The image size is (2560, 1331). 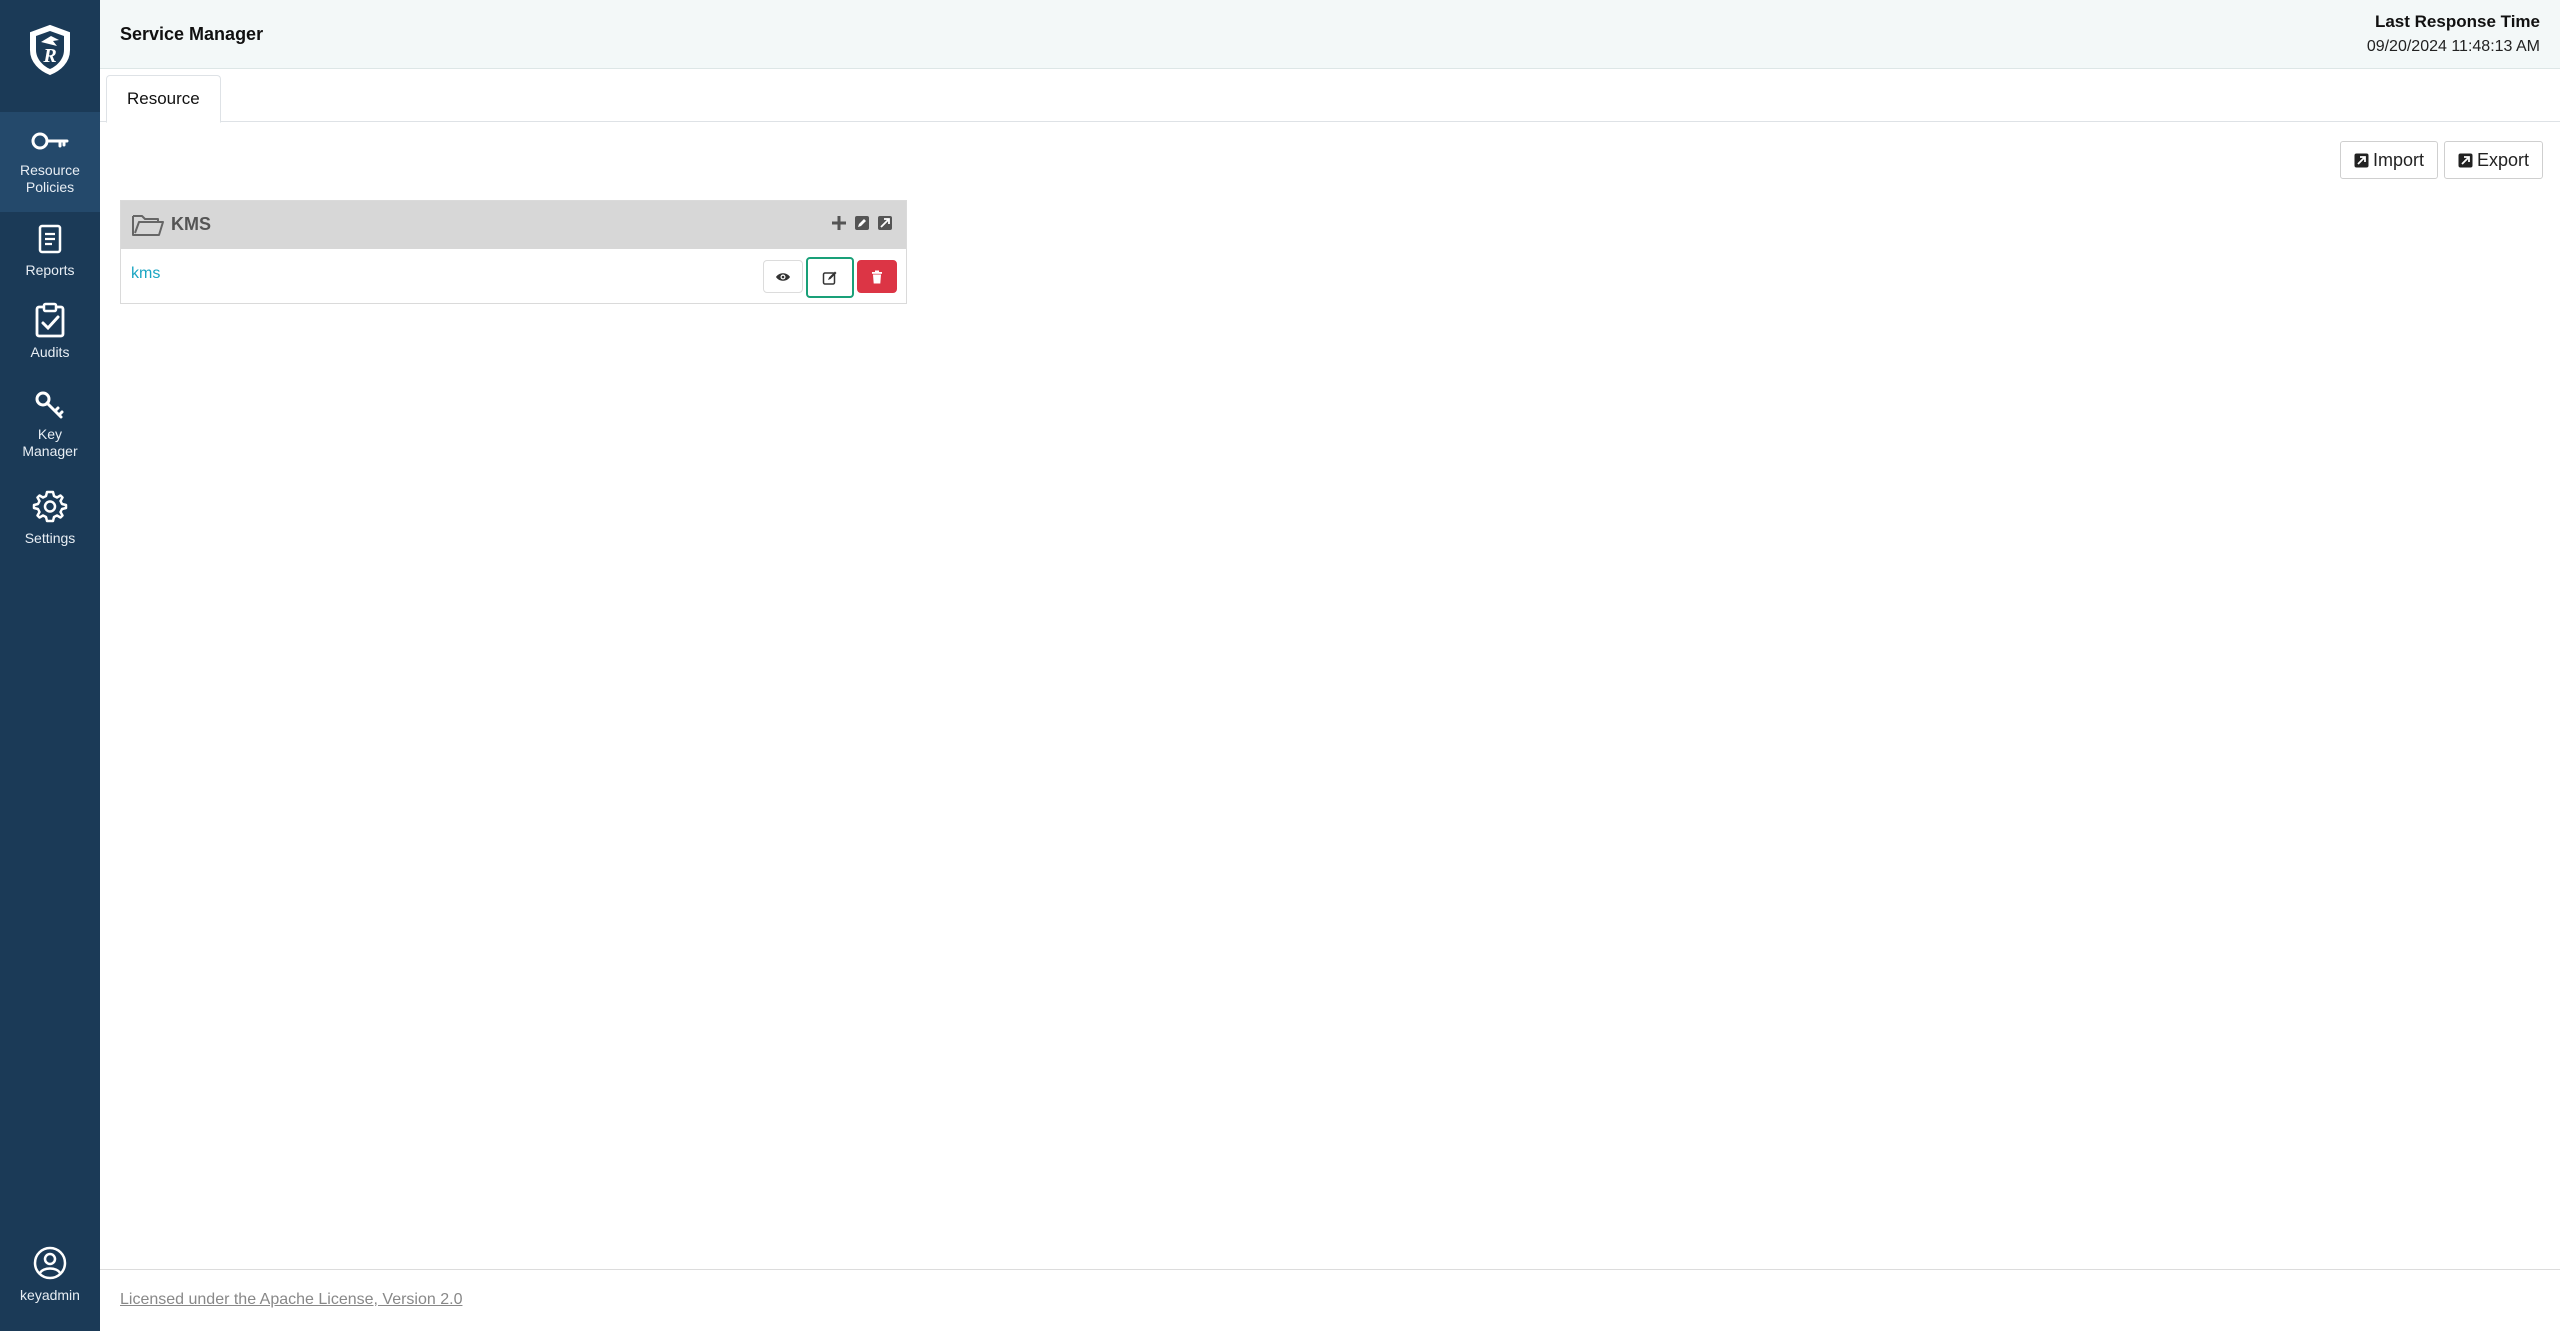 I want to click on import-button-label: Import, so click(x=2399, y=159).